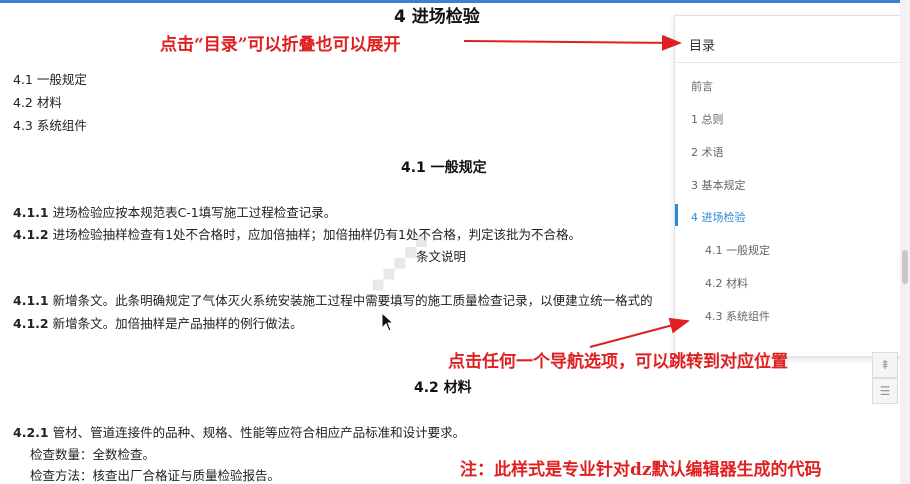 Image resolution: width=910 pixels, height=484 pixels. What do you see at coordinates (572, 42) in the screenshot?
I see `arrow-to-toc-title` at bounding box center [572, 42].